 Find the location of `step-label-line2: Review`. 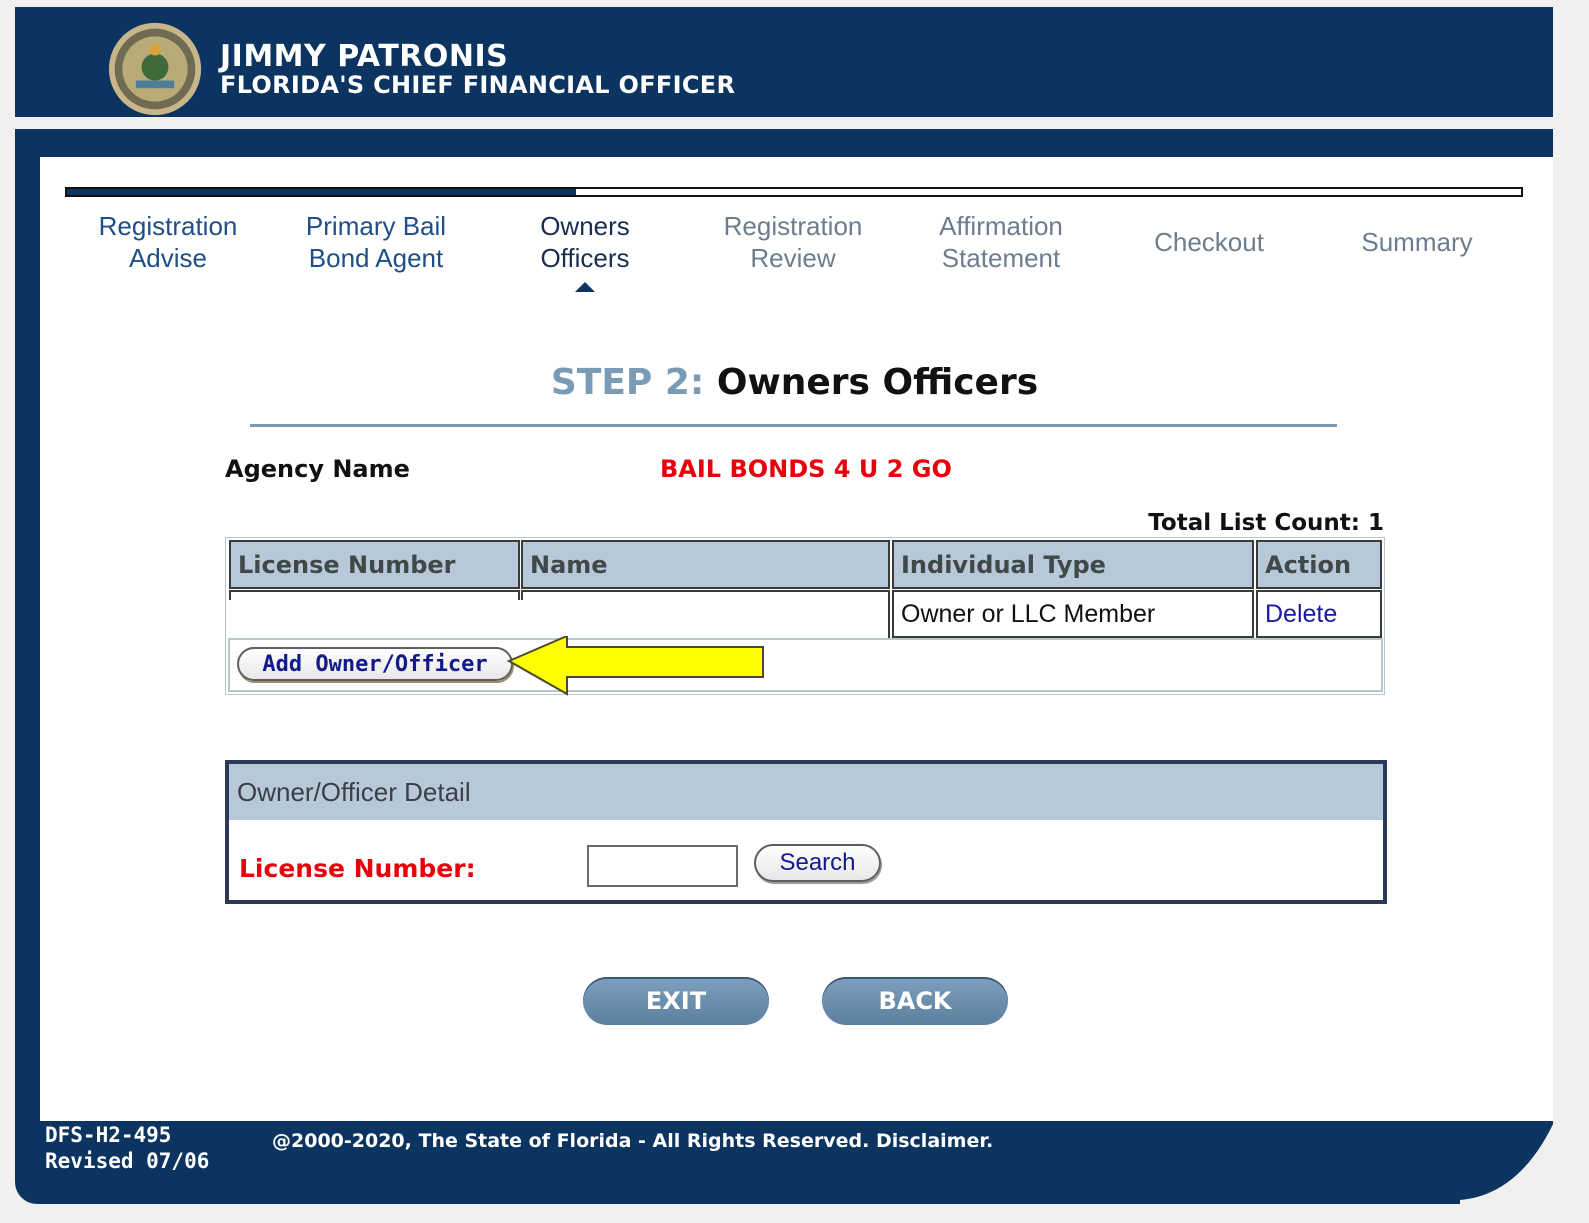

step-label-line2: Review is located at coordinates (793, 258).